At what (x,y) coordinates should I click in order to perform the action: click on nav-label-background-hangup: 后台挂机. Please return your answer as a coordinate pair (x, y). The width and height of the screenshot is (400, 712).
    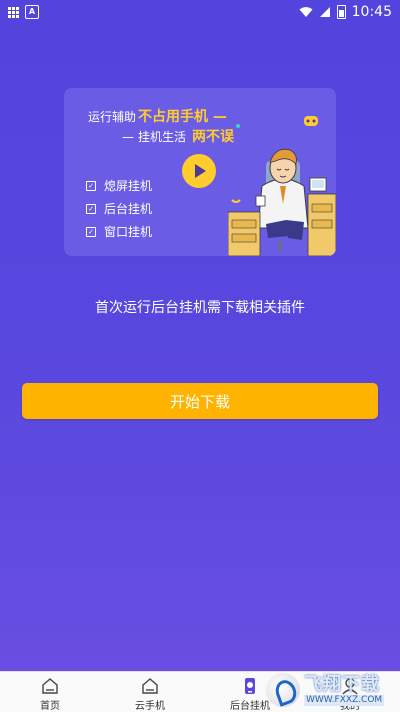
    Looking at the image, I should click on (250, 706).